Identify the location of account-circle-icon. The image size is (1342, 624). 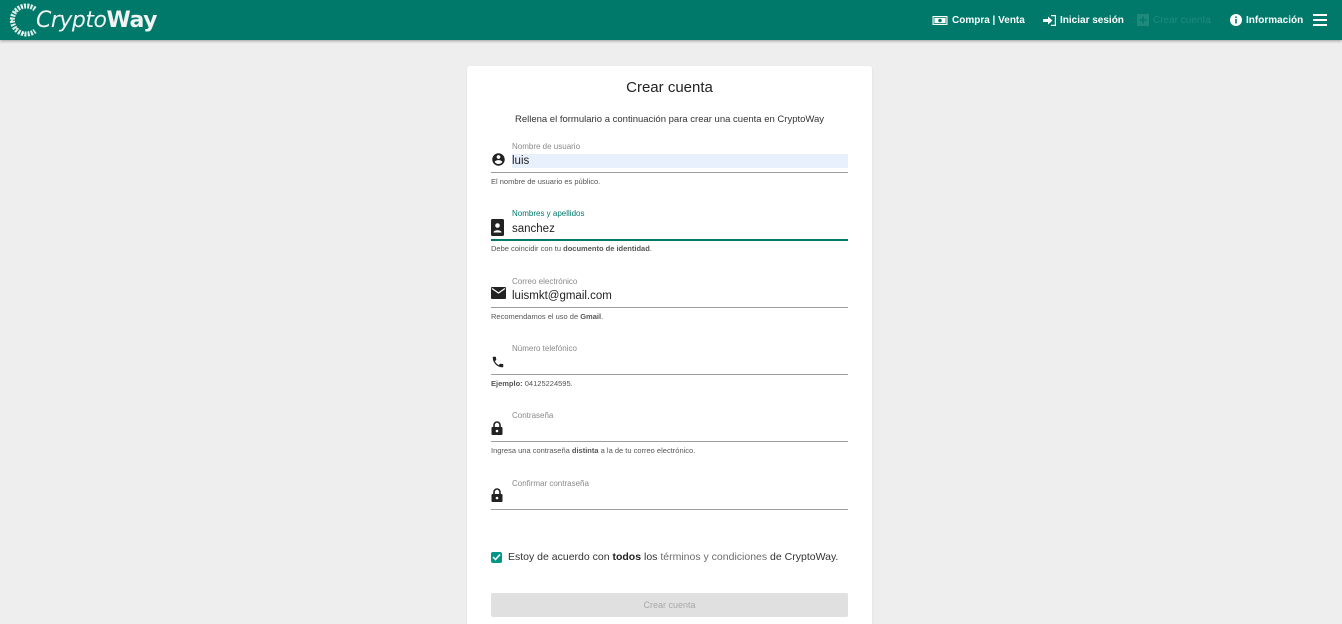
(498, 159).